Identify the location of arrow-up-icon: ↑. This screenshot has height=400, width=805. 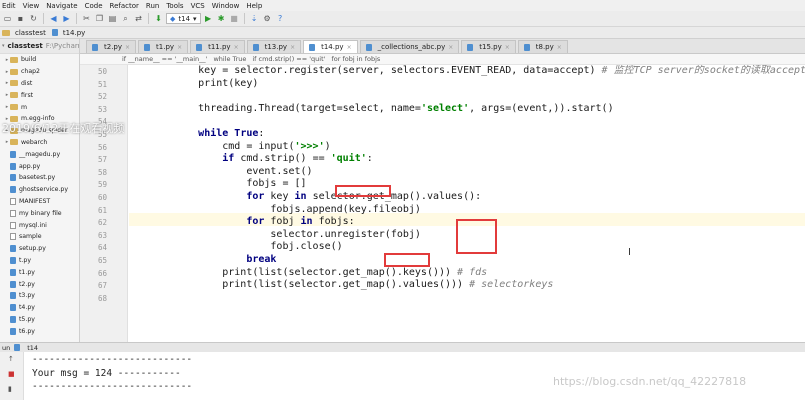
(11, 359).